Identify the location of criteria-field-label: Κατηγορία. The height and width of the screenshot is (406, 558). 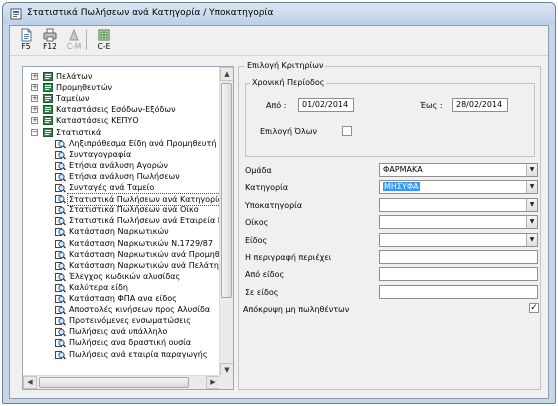
(267, 188).